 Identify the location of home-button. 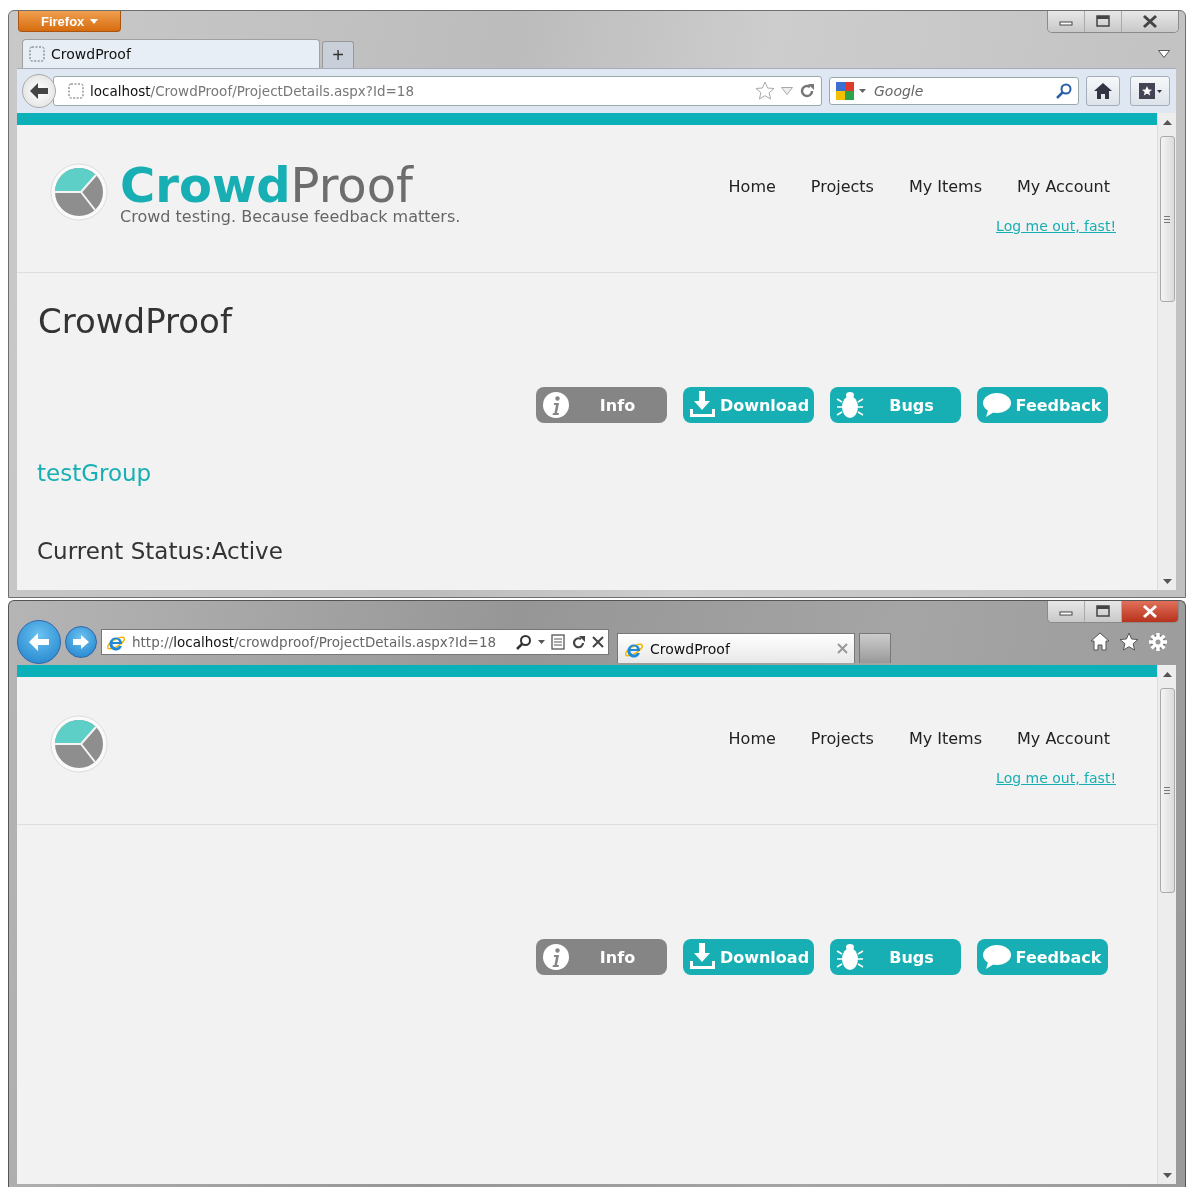
(1103, 91).